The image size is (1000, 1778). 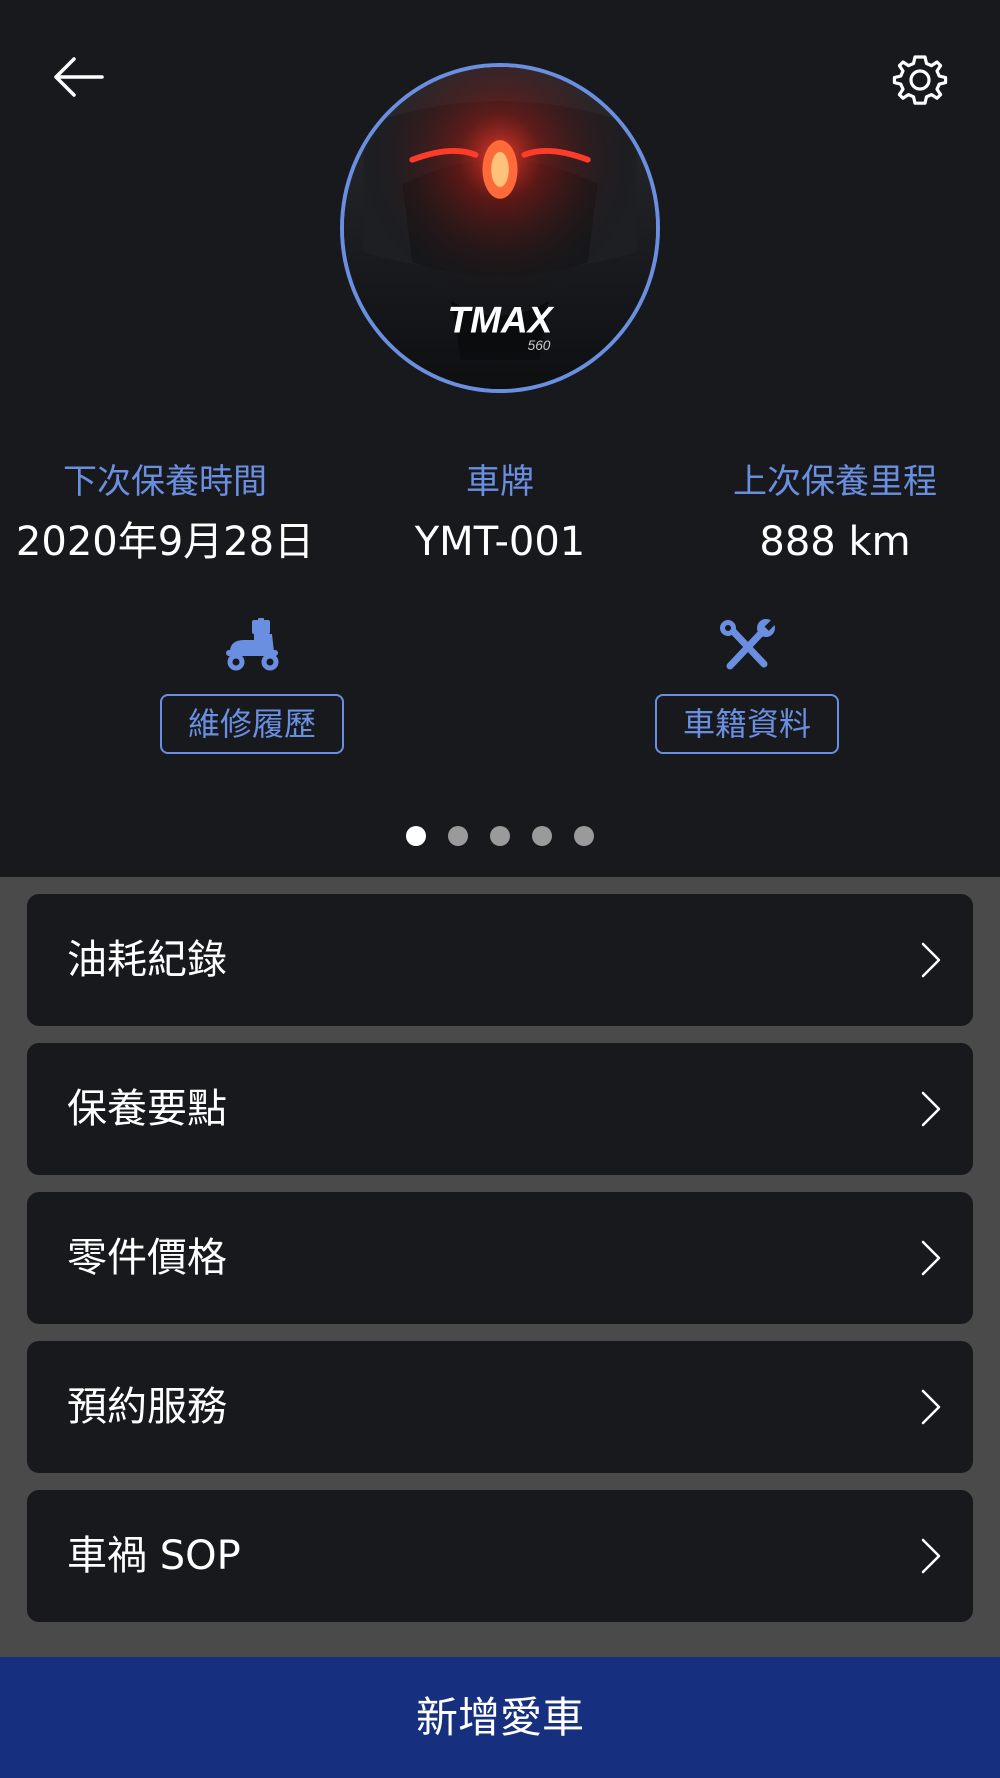 I want to click on scooter-icon, so click(x=252, y=645).